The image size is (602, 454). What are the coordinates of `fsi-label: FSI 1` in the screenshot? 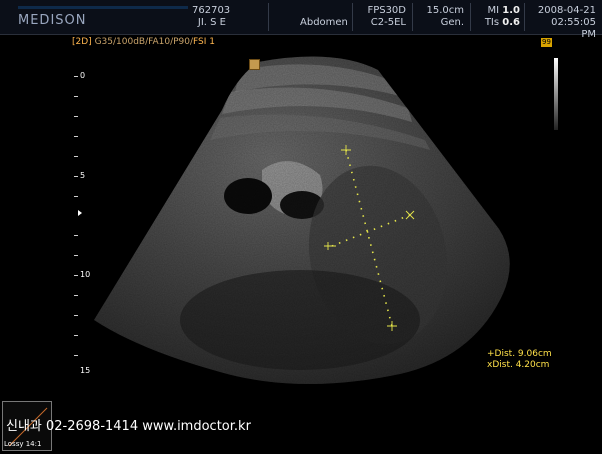 It's located at (204, 42).